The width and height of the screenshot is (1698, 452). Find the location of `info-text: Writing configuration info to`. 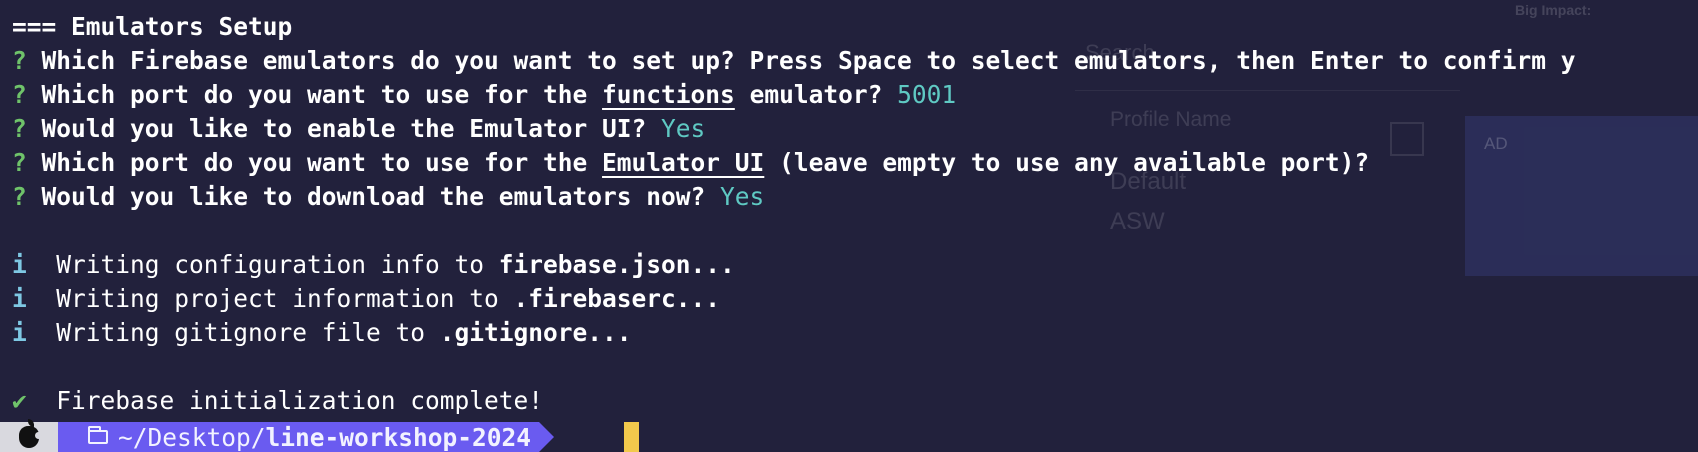

info-text: Writing configuration info to is located at coordinates (262, 264).